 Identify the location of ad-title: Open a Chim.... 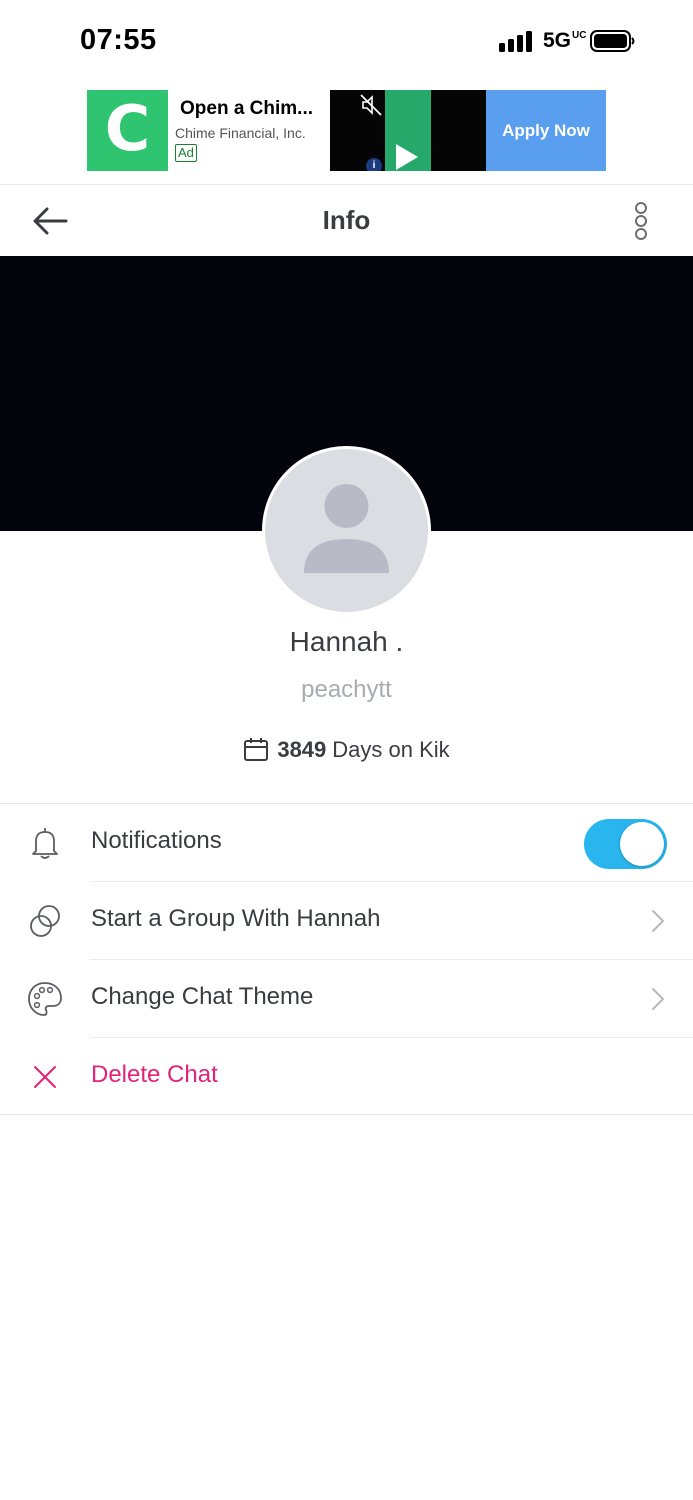
(246, 109).